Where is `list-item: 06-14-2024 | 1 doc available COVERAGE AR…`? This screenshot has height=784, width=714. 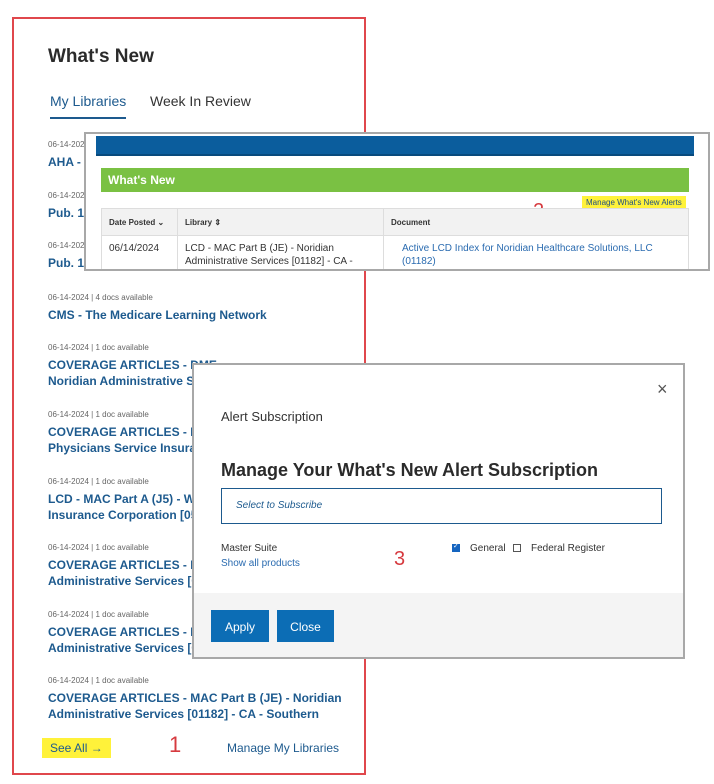
list-item: 06-14-2024 | 1 doc available COVERAGE AR… is located at coordinates (198, 699).